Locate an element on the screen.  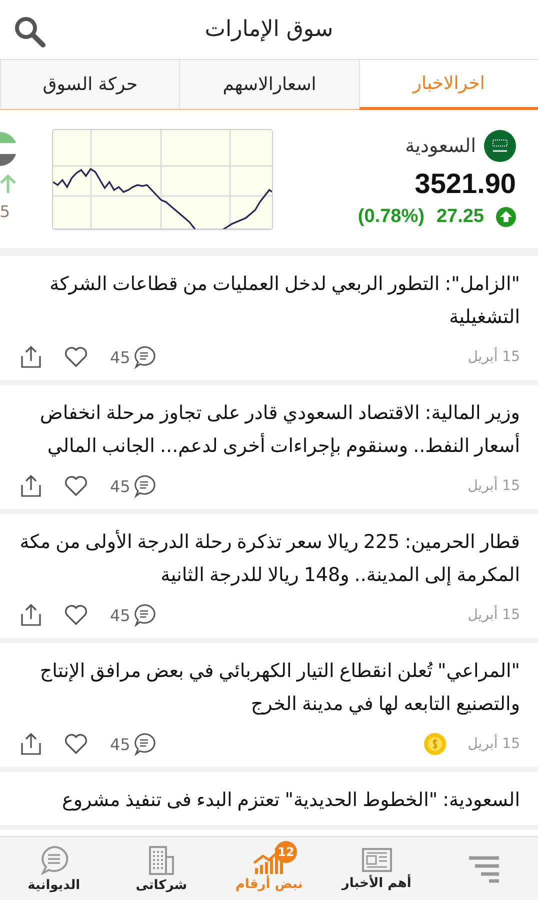
nav-tab: الديوانية is located at coordinates (54, 868).